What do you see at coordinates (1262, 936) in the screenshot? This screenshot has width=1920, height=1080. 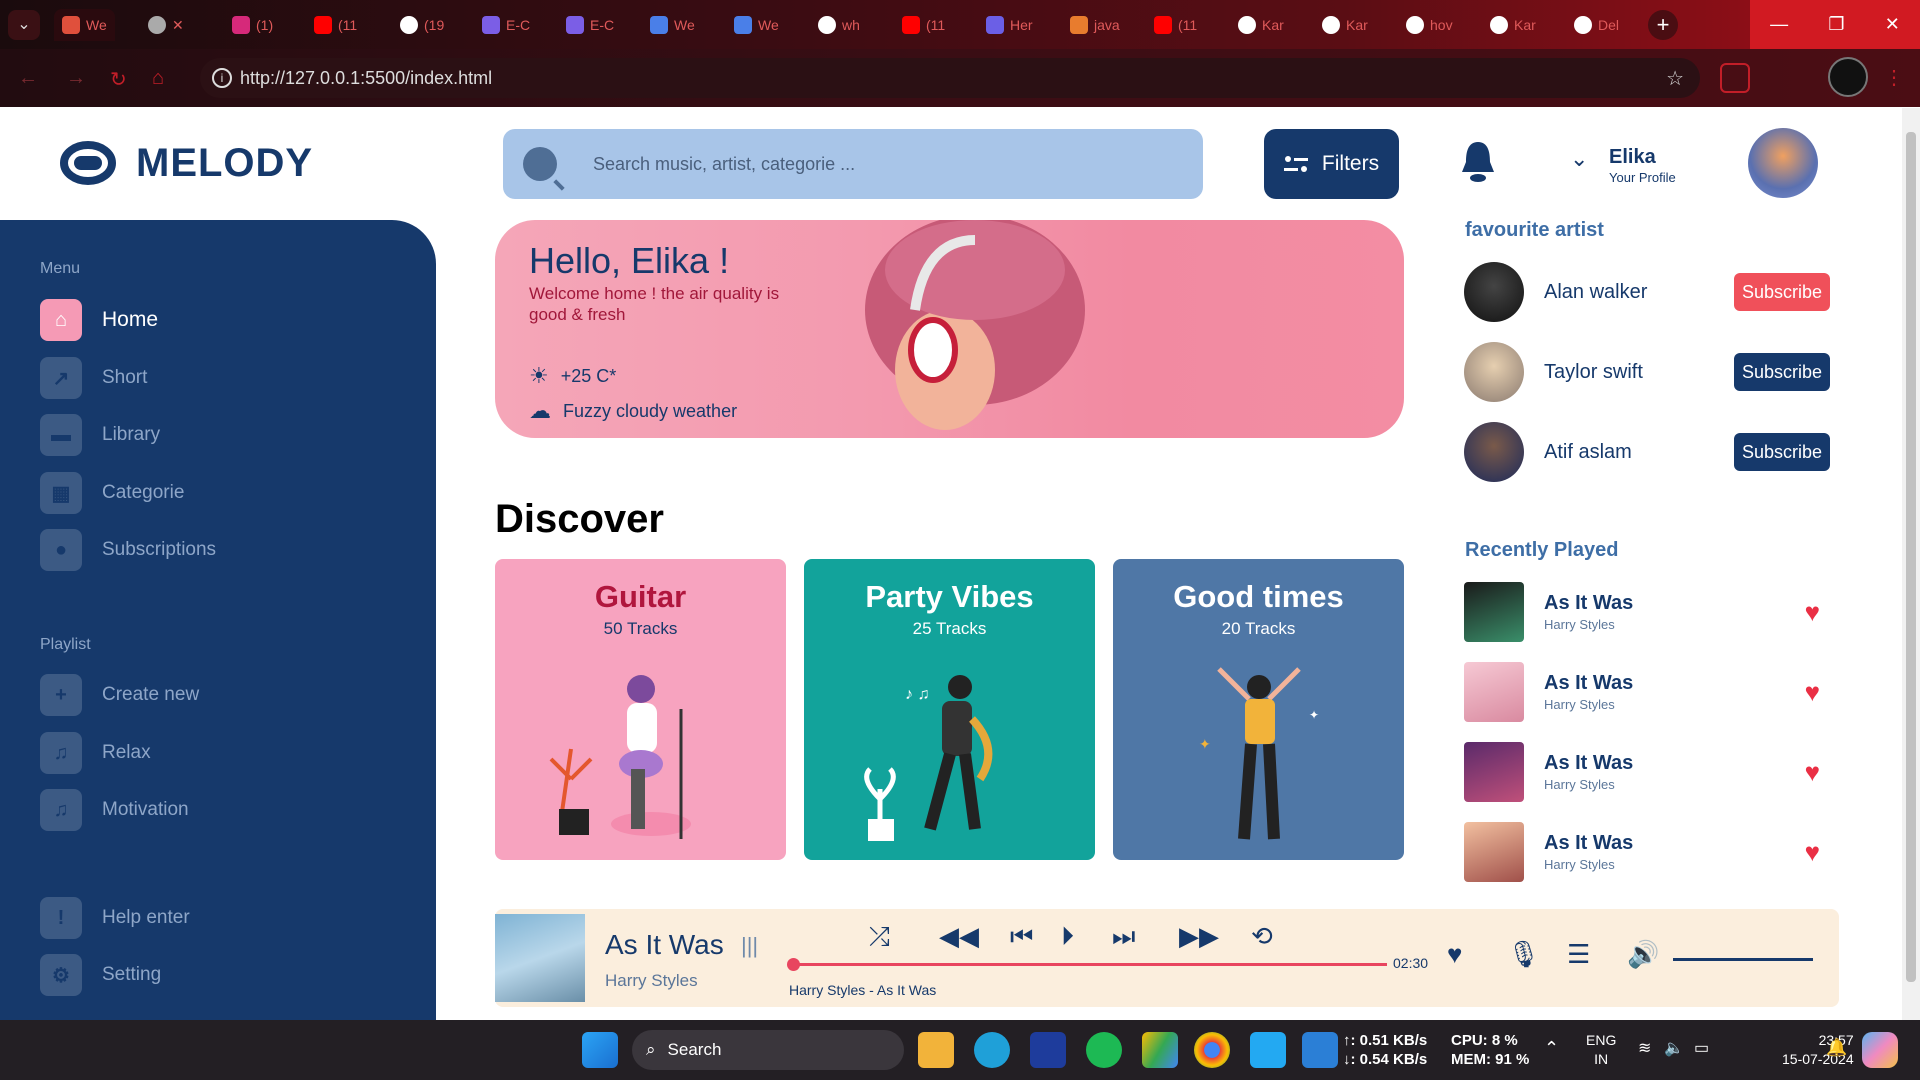 I see `repeat-icon: ⟲` at bounding box center [1262, 936].